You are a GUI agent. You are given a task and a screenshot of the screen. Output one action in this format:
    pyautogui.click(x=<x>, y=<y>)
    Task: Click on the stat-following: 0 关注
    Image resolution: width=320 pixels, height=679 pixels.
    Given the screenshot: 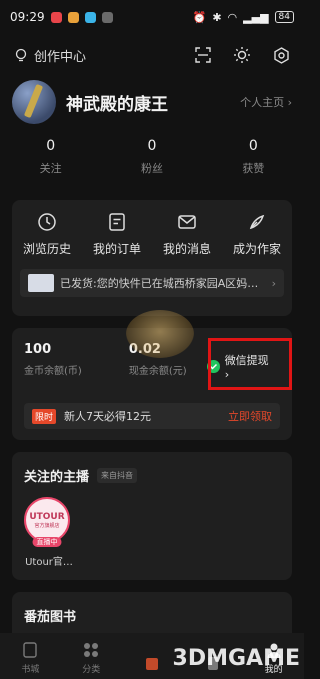 What is the action you would take?
    pyautogui.click(x=50, y=163)
    